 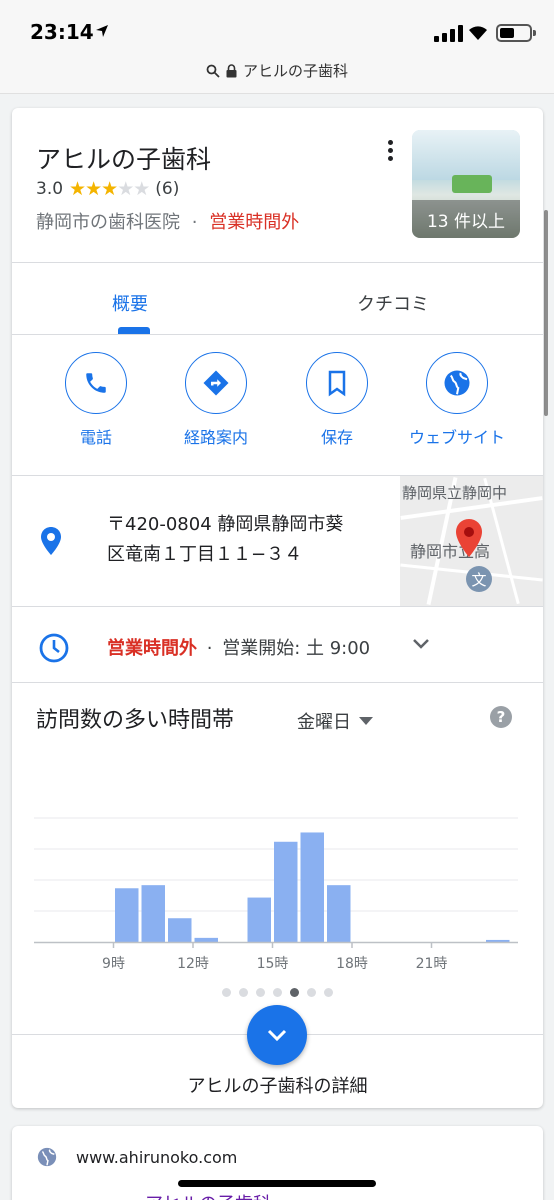 What do you see at coordinates (208, 1195) in the screenshot?
I see `result-title-link: アヒルの子歯科` at bounding box center [208, 1195].